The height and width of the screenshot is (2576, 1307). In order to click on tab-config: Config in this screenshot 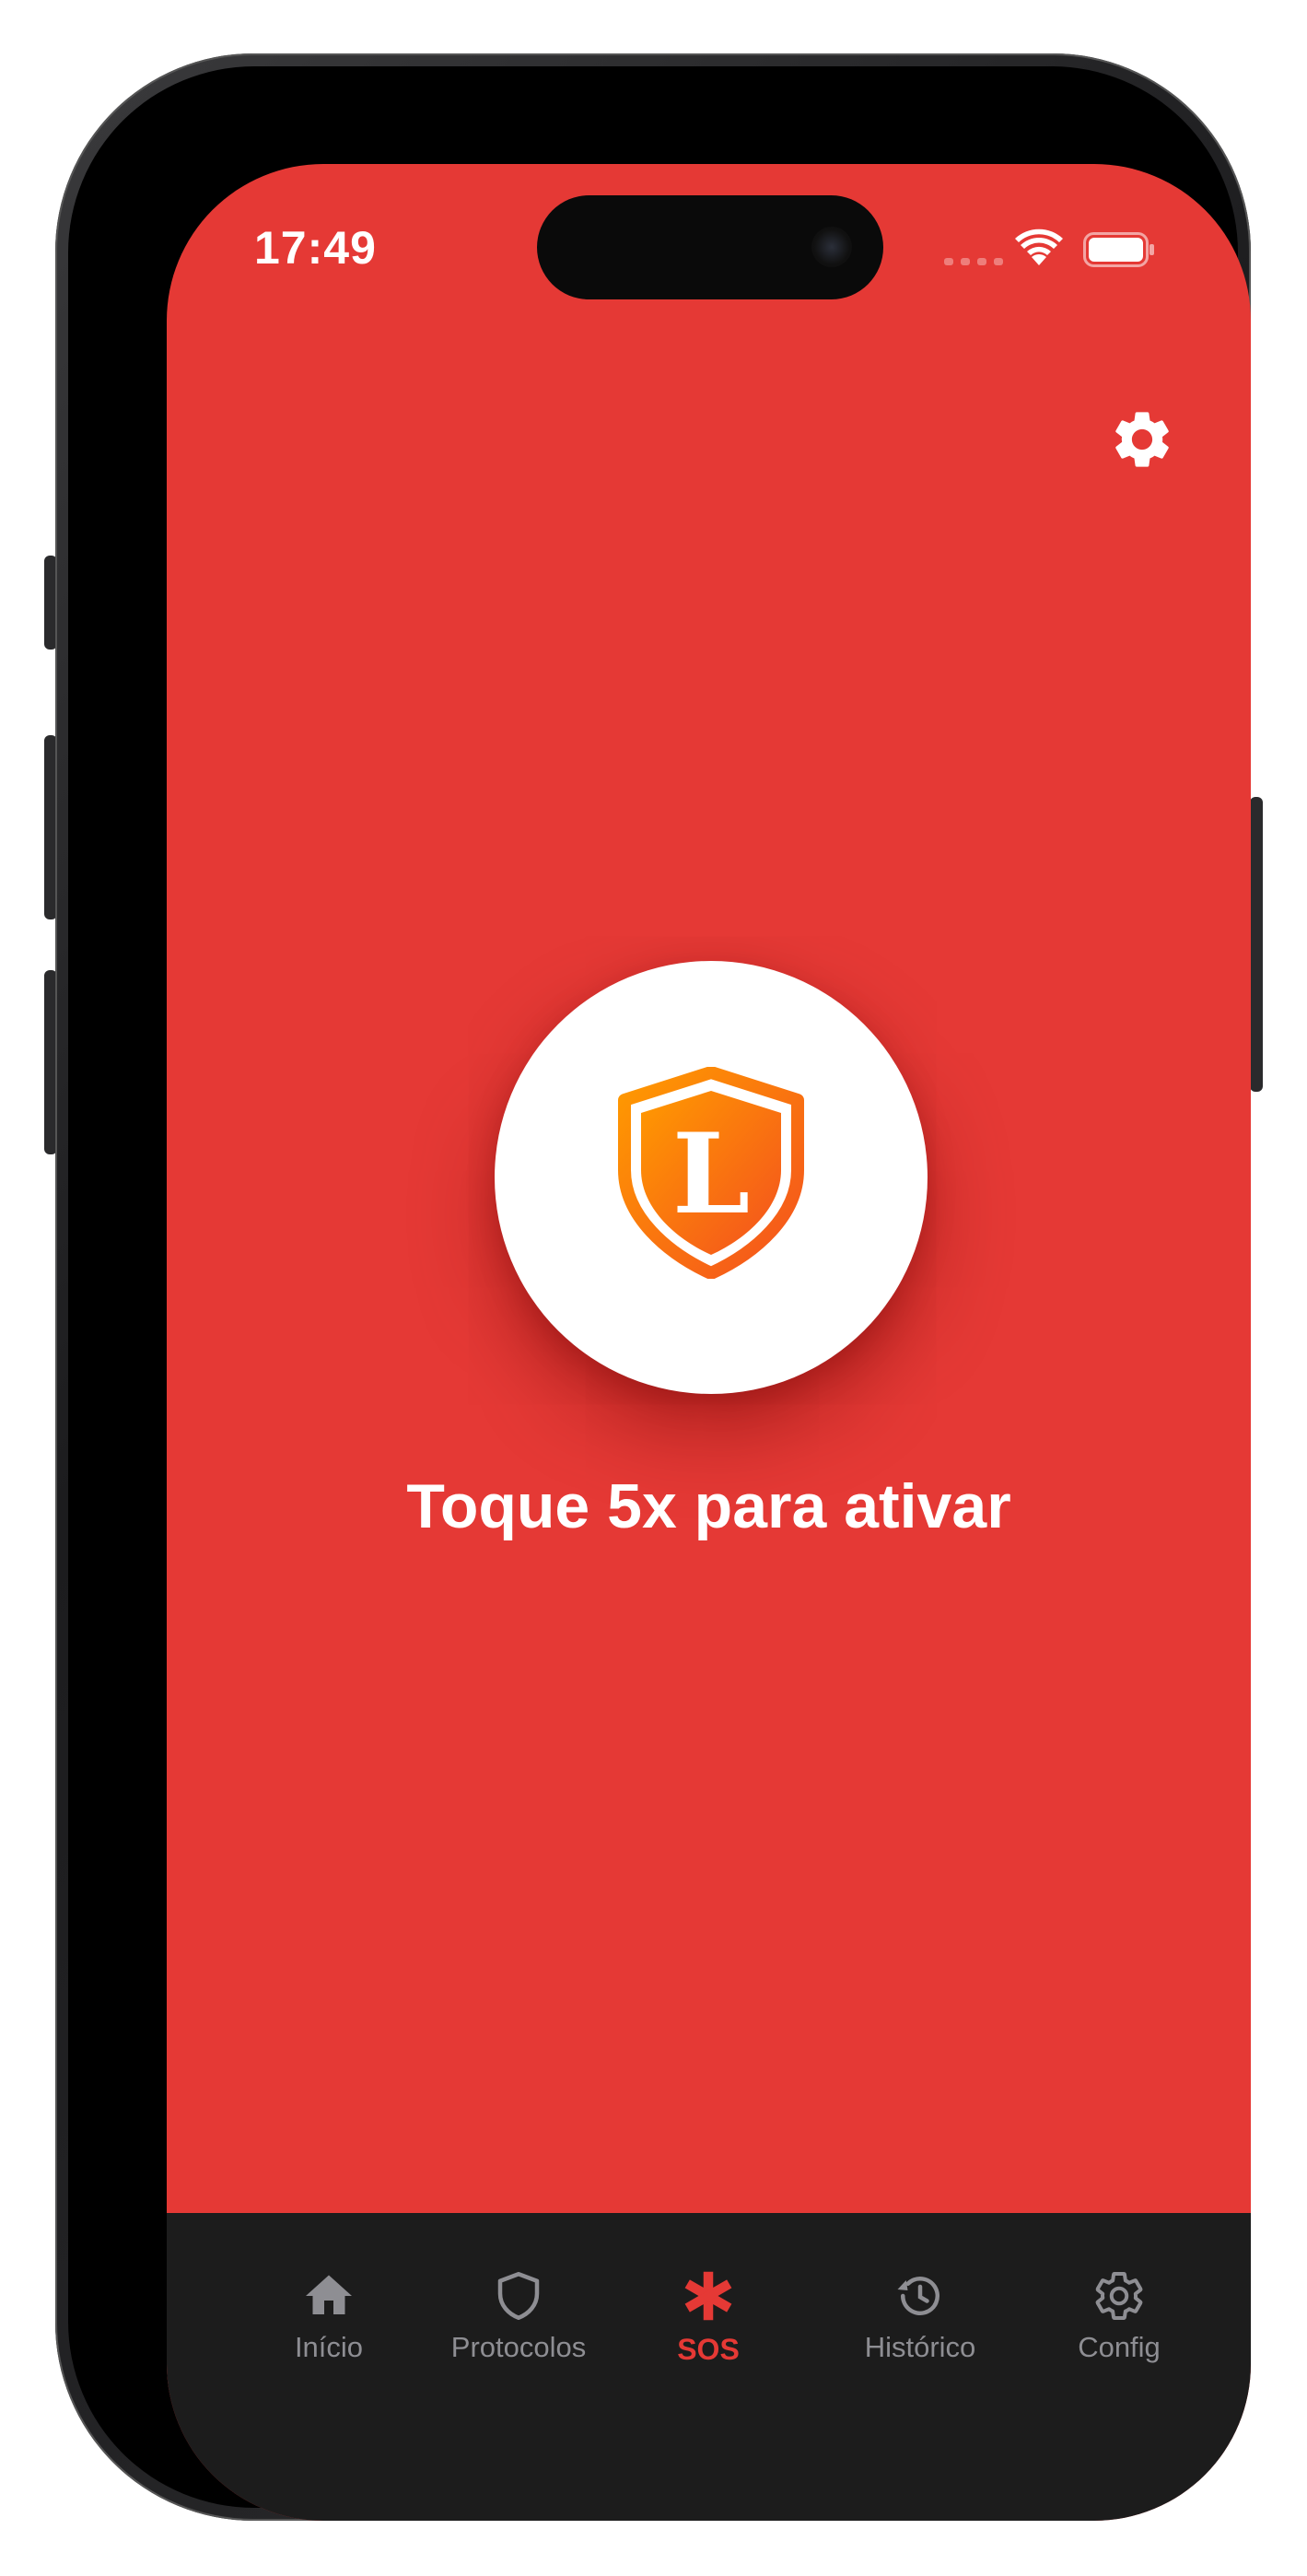, I will do `click(1119, 2323)`.